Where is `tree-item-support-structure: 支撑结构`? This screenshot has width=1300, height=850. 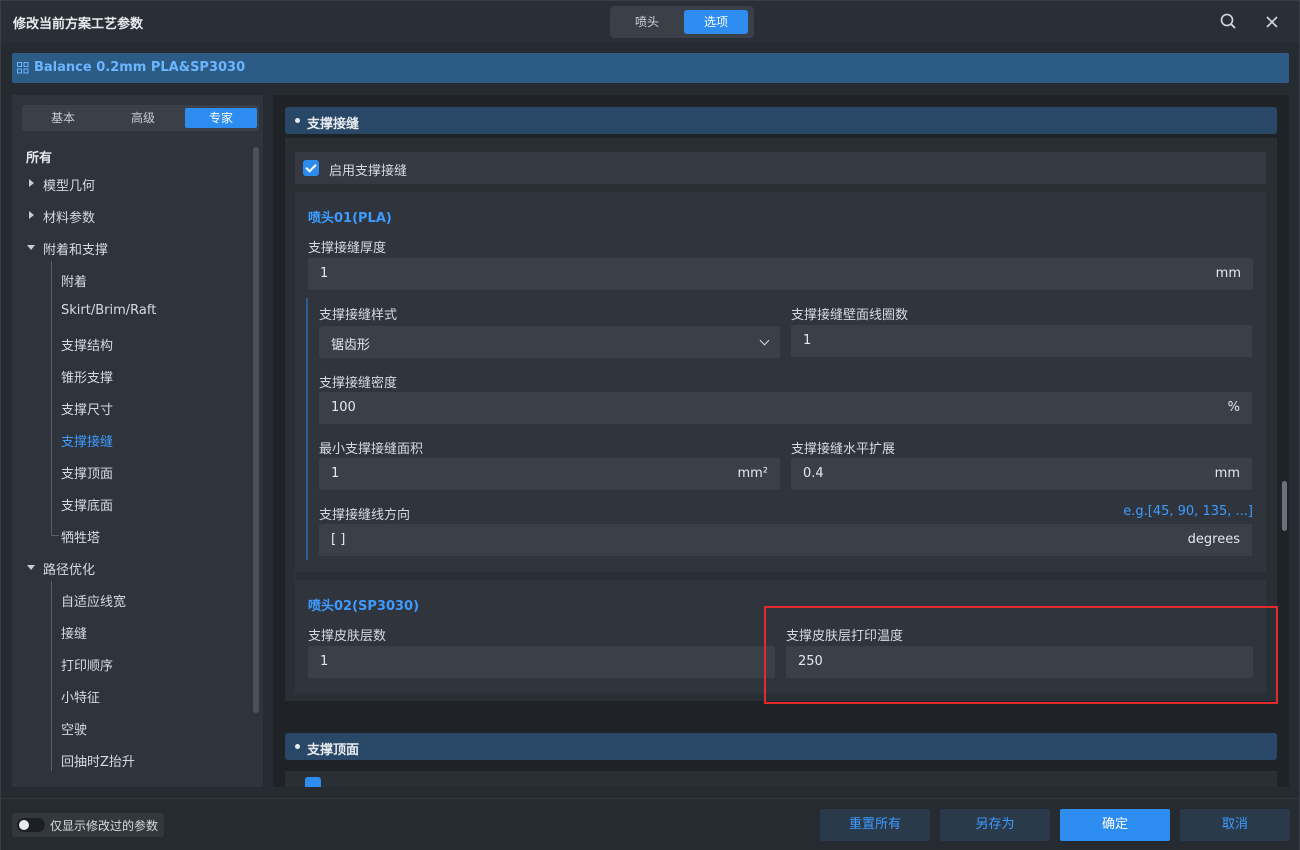 tree-item-support-structure: 支撑结构 is located at coordinates (87, 344).